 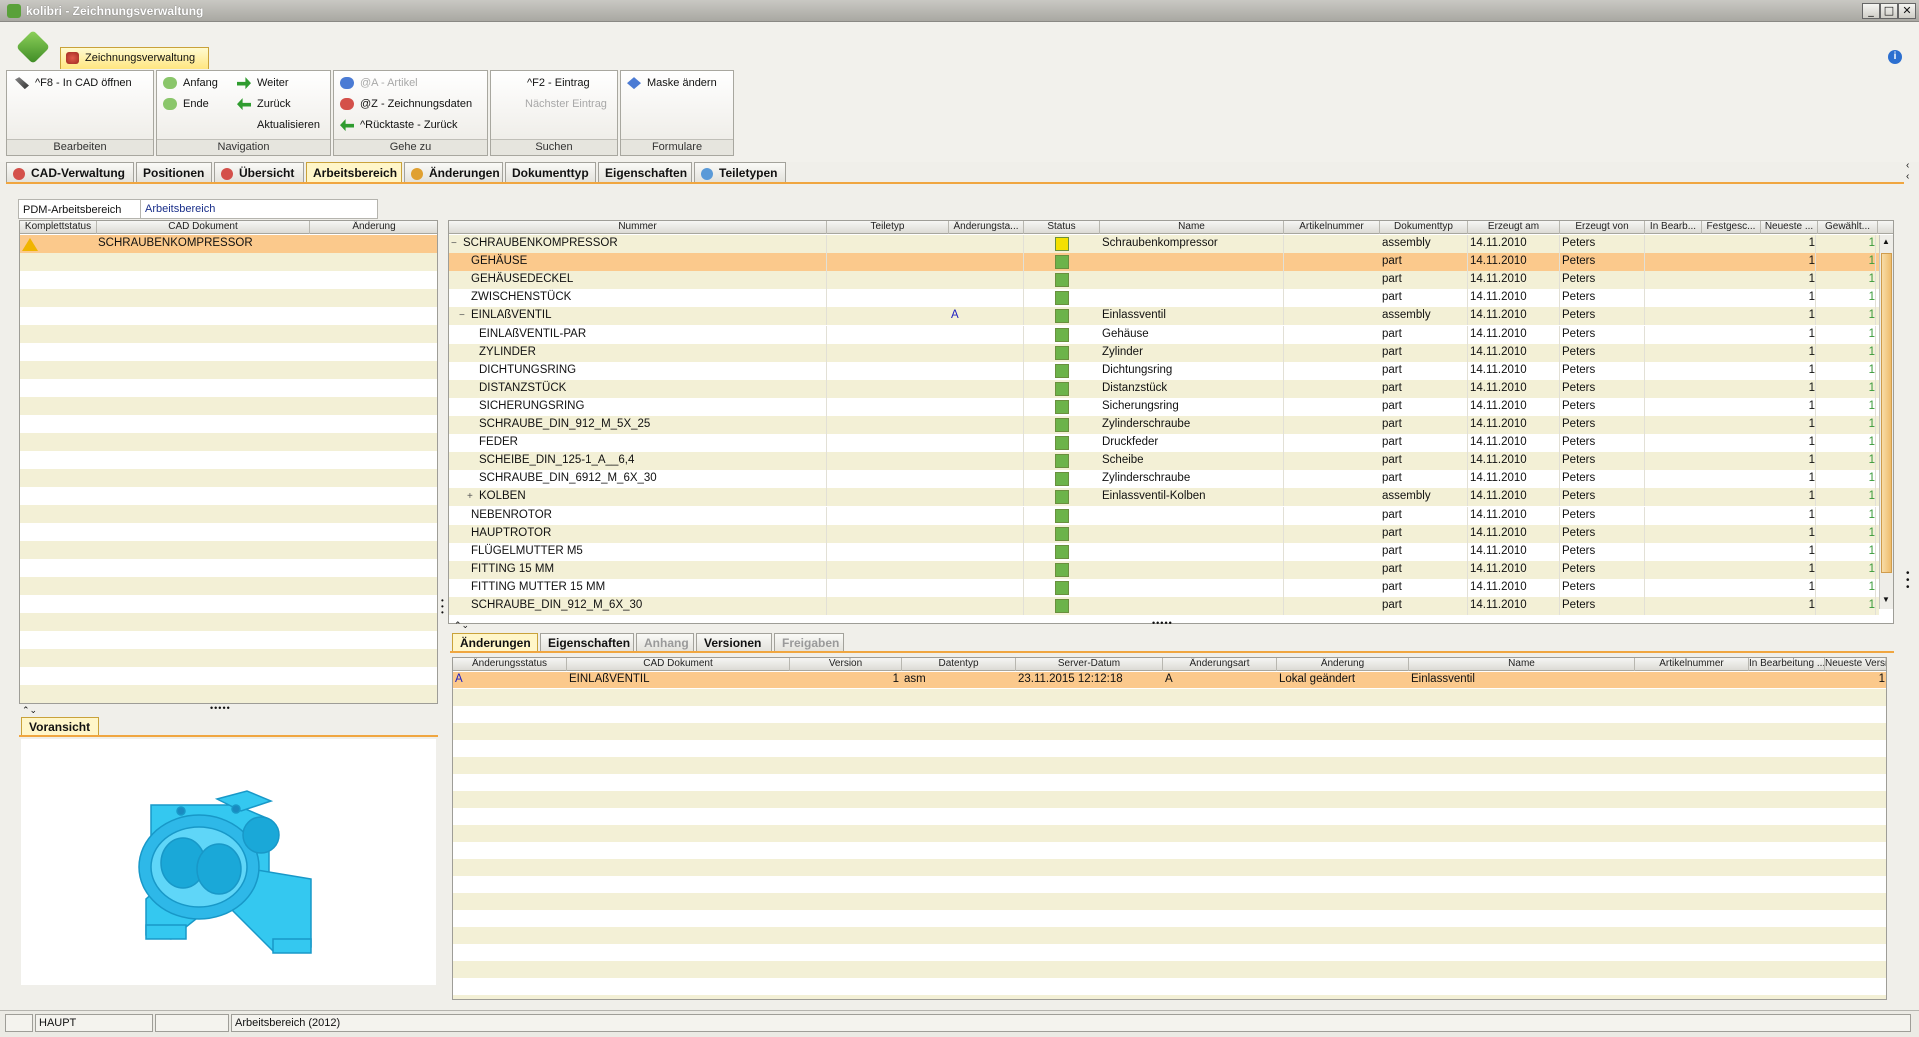 I want to click on nav-next-button: Weiter, so click(x=263, y=83).